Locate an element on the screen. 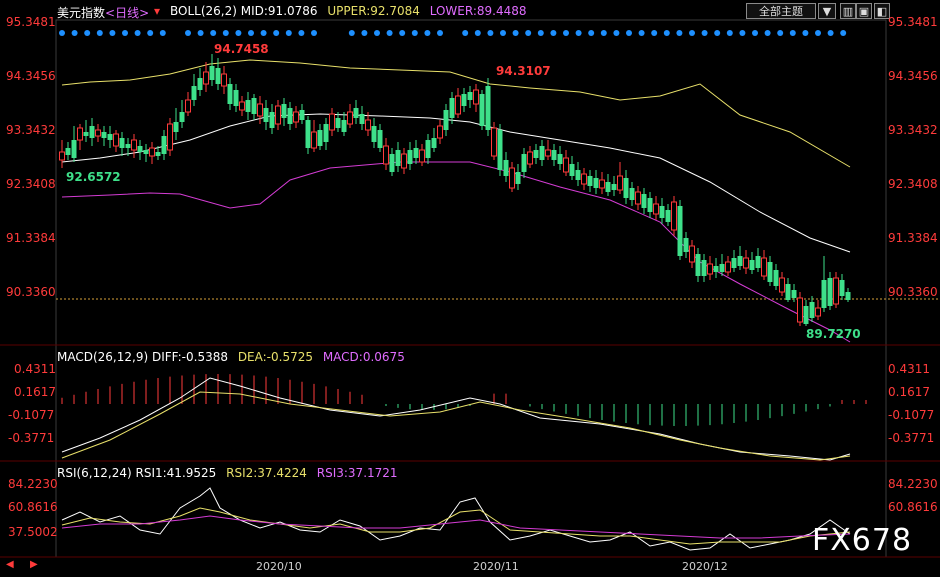  chevron-down-icon: ▼ is located at coordinates (827, 11).